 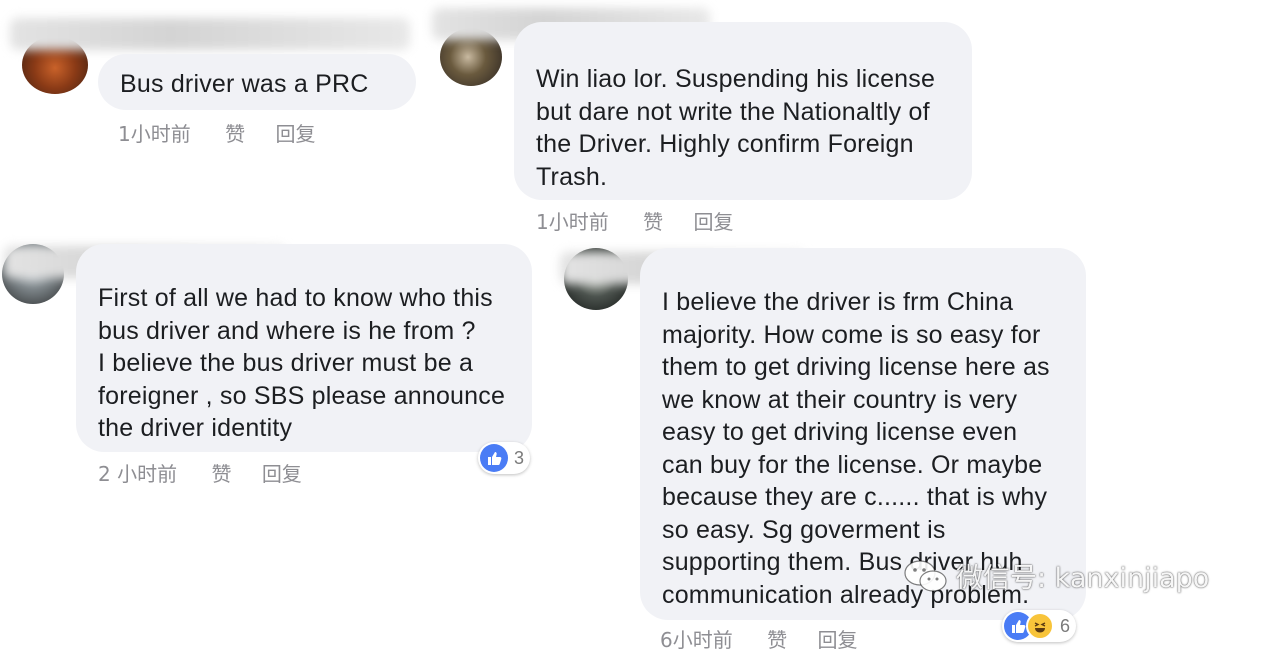 What do you see at coordinates (725, 144) in the screenshot?
I see `comment-text-line: the Driver. Highly confirm Foreign` at bounding box center [725, 144].